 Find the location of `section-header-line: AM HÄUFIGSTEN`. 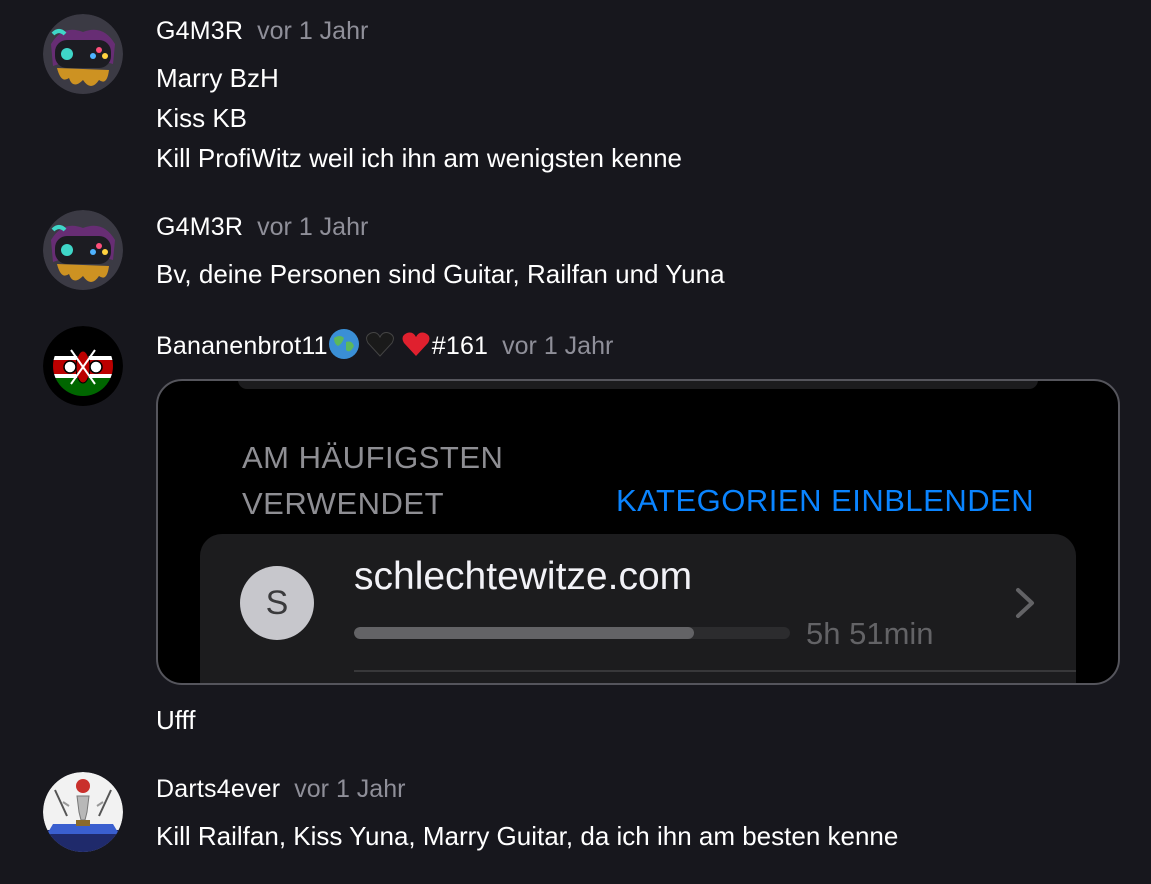

section-header-line: AM HÄUFIGSTEN is located at coordinates (373, 457).